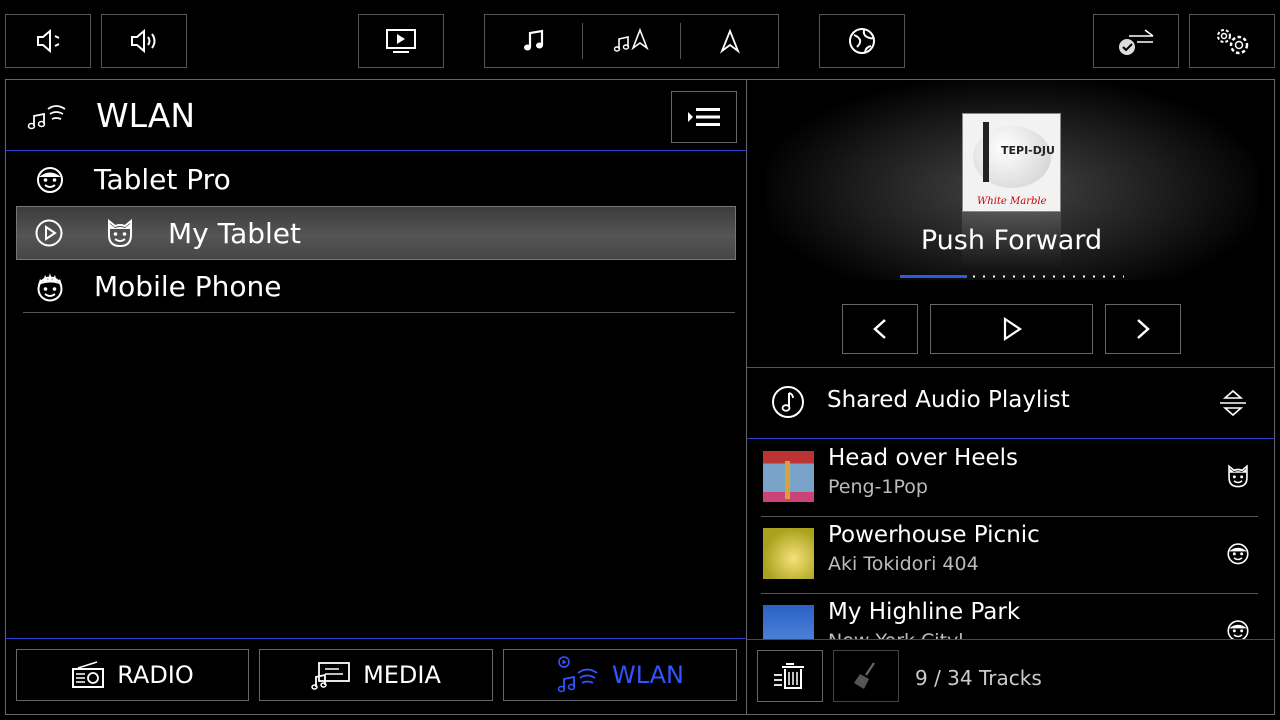 The height and width of the screenshot is (720, 1280). I want to click on device-item-mobile-phone: Mobile Phone, so click(376, 286).